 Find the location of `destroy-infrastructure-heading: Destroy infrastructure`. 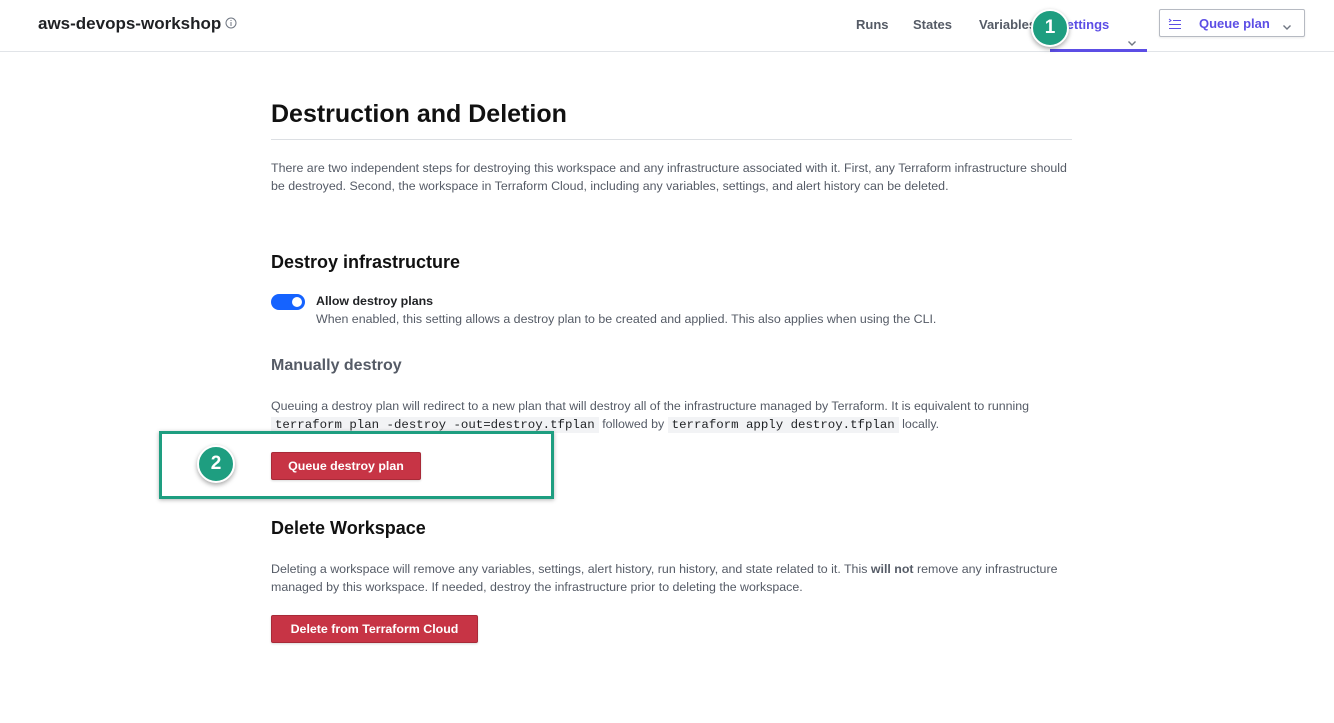

destroy-infrastructure-heading: Destroy infrastructure is located at coordinates (366, 262).